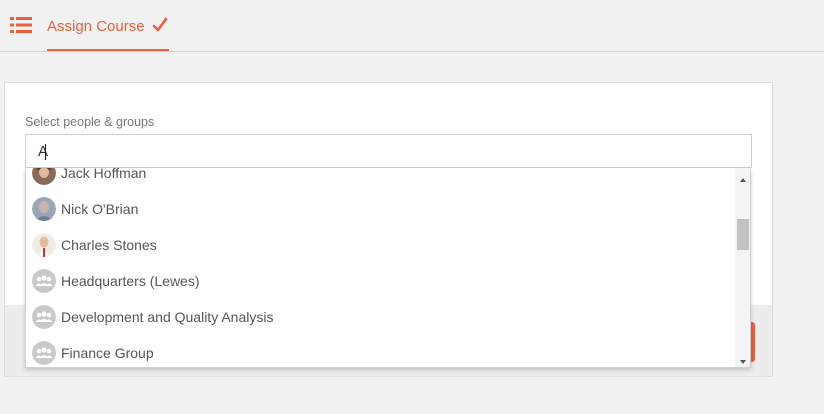  I want to click on tab-assign-course-label: Assign Course, so click(96, 26).